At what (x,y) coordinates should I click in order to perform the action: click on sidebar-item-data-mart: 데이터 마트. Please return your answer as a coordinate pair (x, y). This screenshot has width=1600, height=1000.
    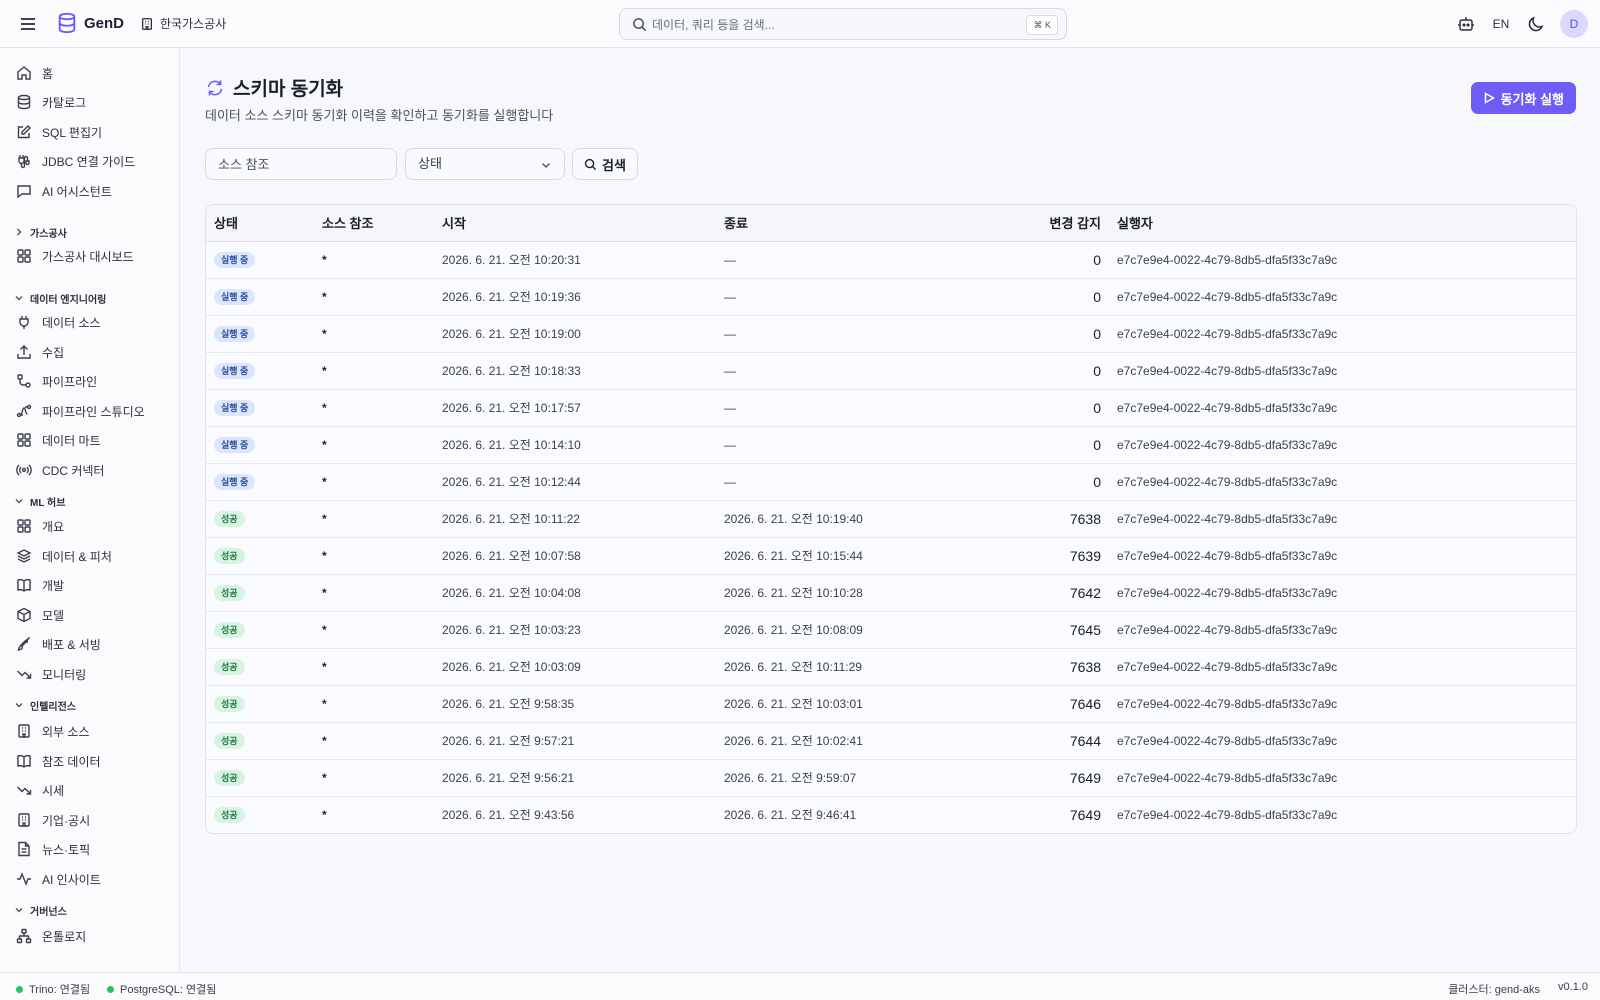
    Looking at the image, I should click on (58, 440).